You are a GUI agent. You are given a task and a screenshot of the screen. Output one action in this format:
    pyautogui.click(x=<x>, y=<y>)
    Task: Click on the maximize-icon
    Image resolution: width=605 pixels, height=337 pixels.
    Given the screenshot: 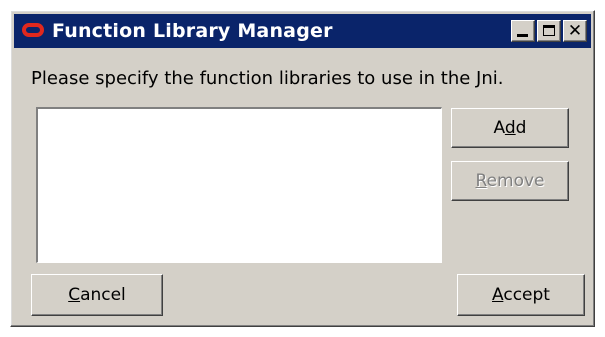 What is the action you would take?
    pyautogui.click(x=549, y=30)
    